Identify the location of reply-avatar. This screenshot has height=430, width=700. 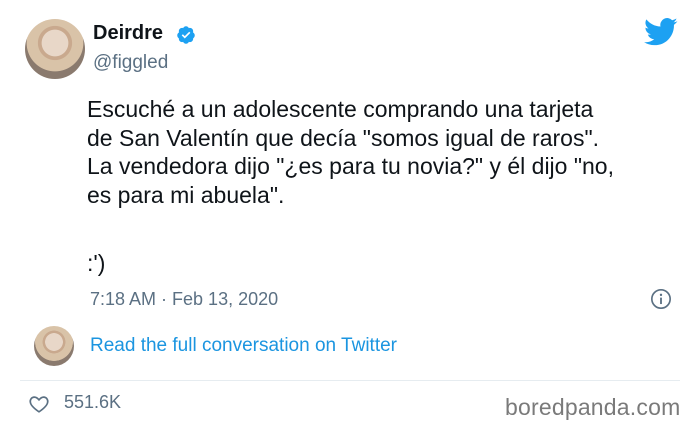
(54, 346).